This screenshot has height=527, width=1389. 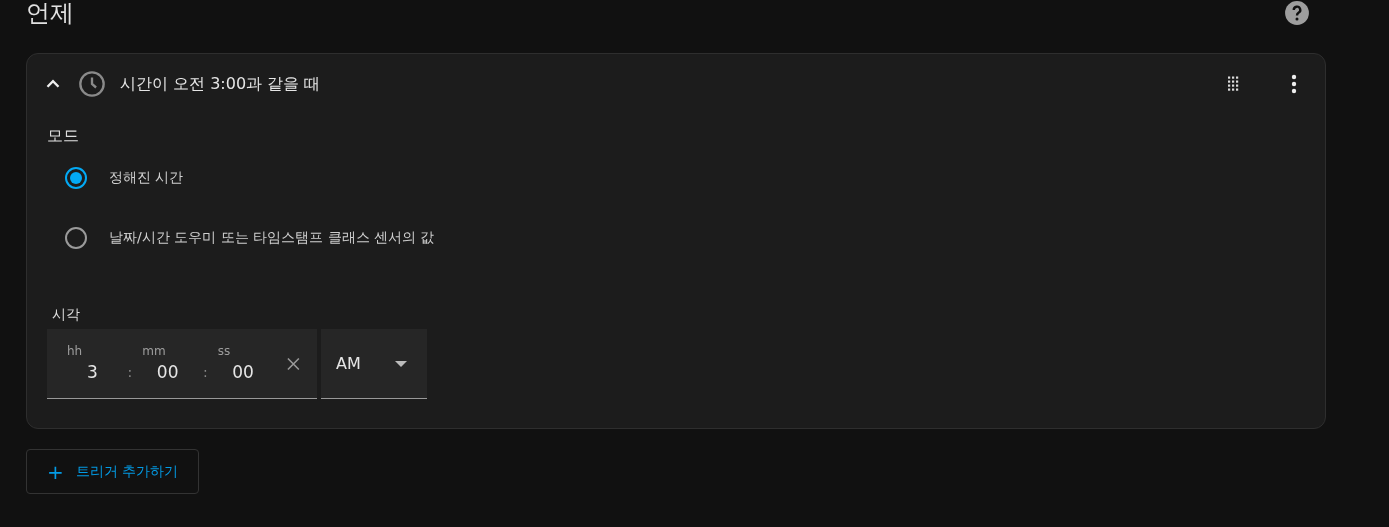 What do you see at coordinates (272, 238) in the screenshot?
I see `option-label: 날짜/시간 도우미 또는 타임스탬프 클래스 센서의 값` at bounding box center [272, 238].